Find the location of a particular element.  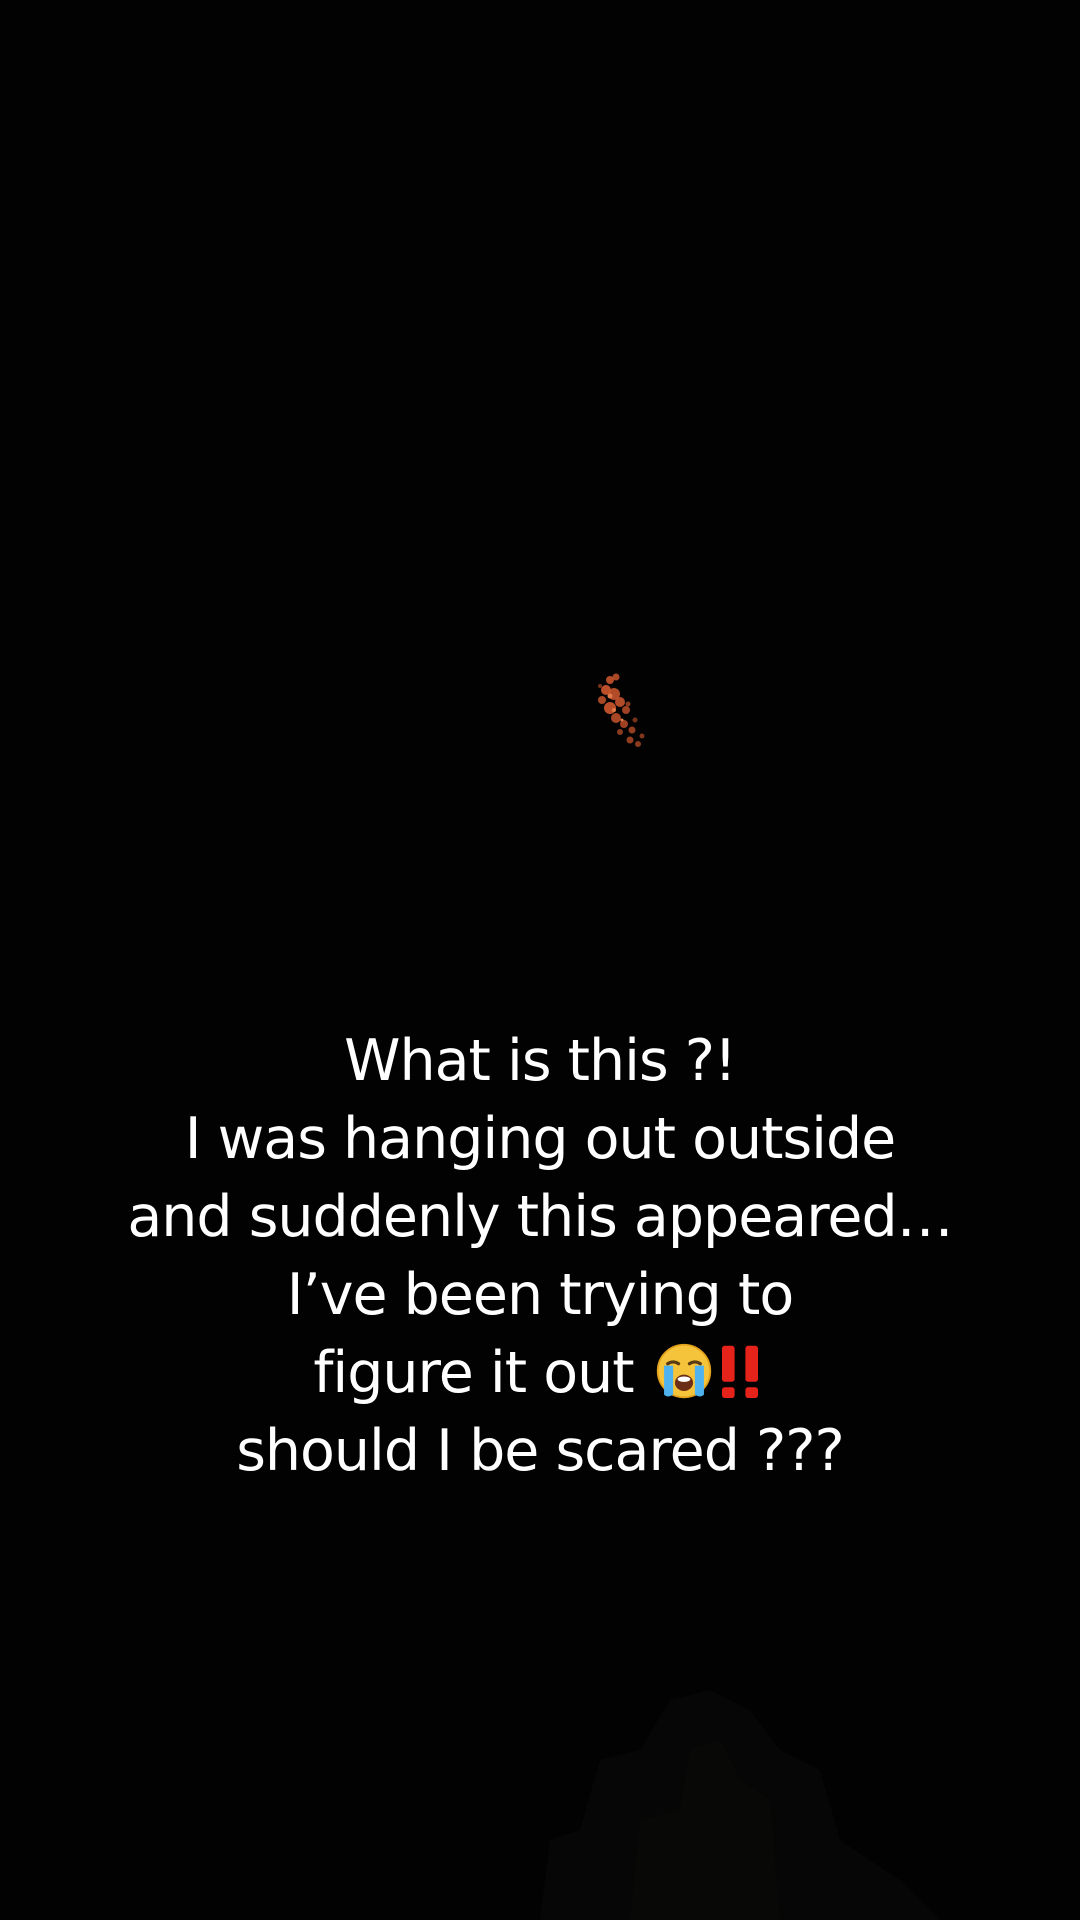

caption-line: What is this ?! is located at coordinates (540, 1061).